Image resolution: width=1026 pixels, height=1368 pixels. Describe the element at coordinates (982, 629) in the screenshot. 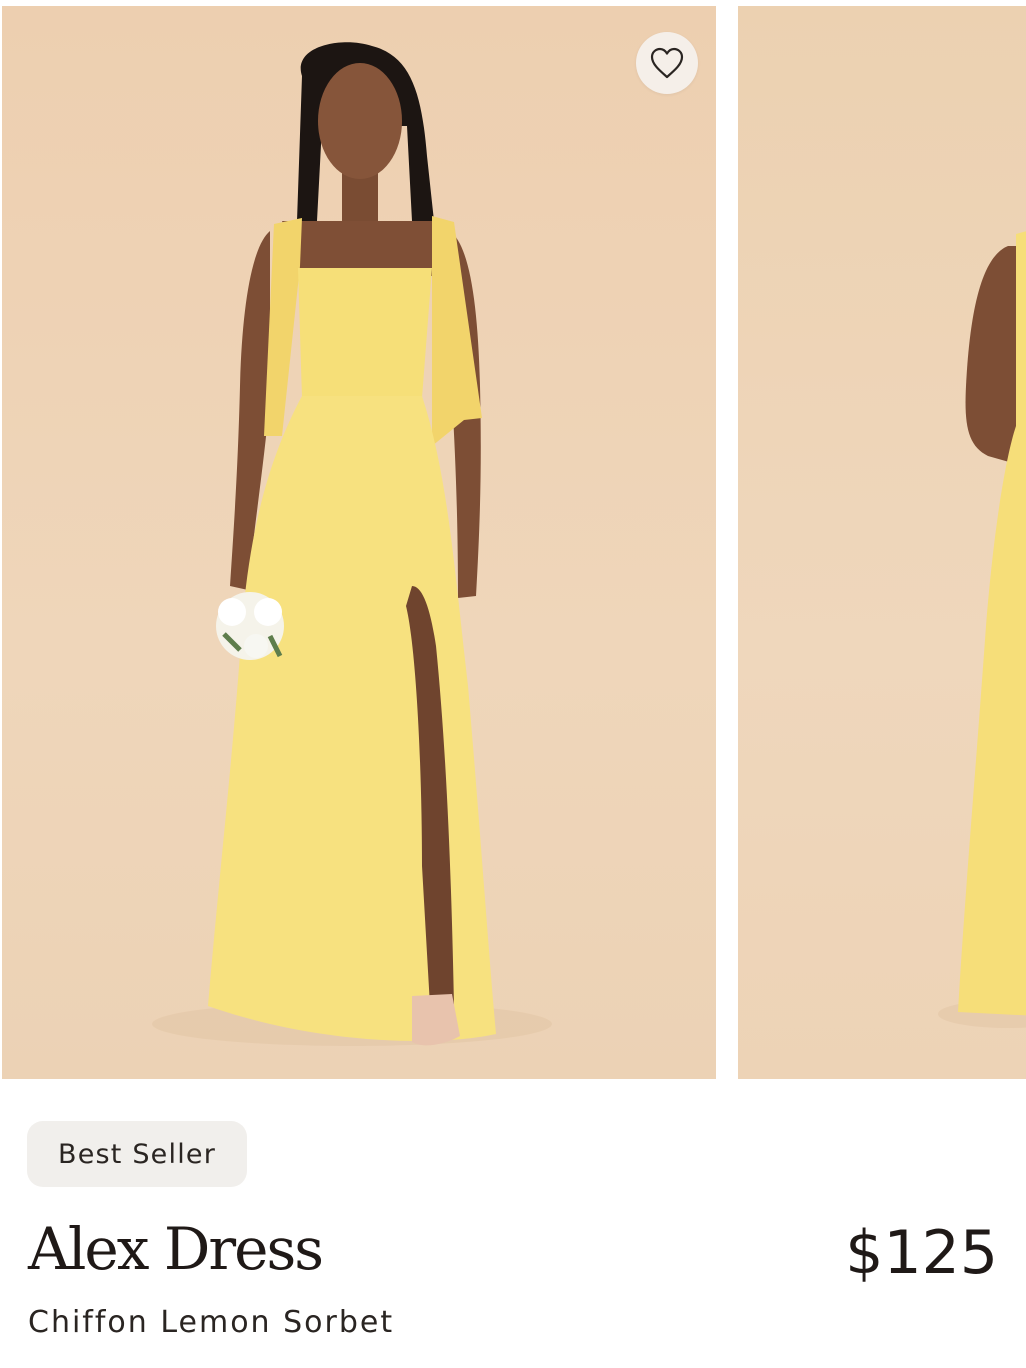

I see `model-photo-side` at that location.